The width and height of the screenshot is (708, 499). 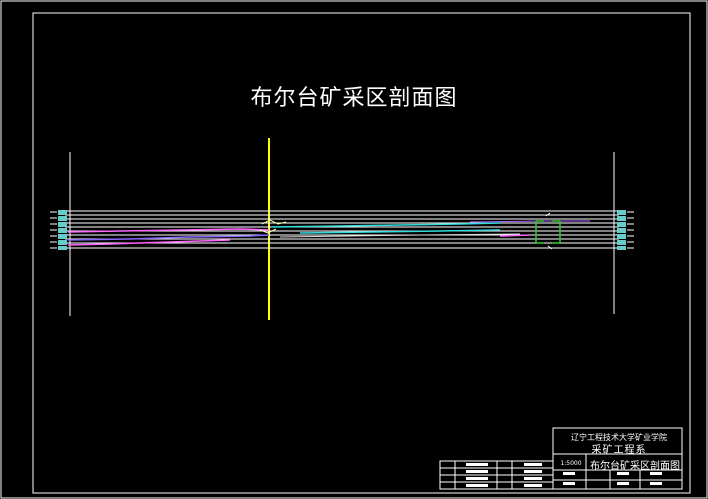 I want to click on left-well-column, so click(x=58, y=230).